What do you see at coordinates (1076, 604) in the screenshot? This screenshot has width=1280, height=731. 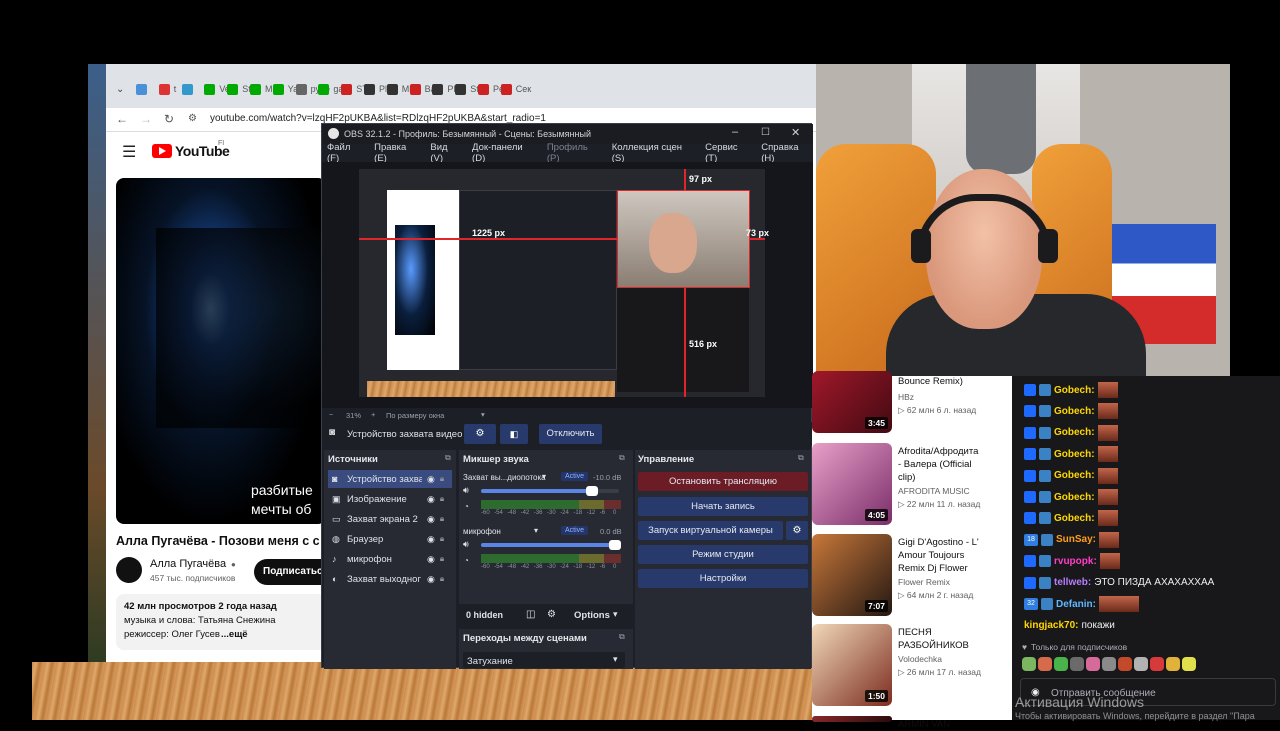 I see `chat-username: Defanin:` at bounding box center [1076, 604].